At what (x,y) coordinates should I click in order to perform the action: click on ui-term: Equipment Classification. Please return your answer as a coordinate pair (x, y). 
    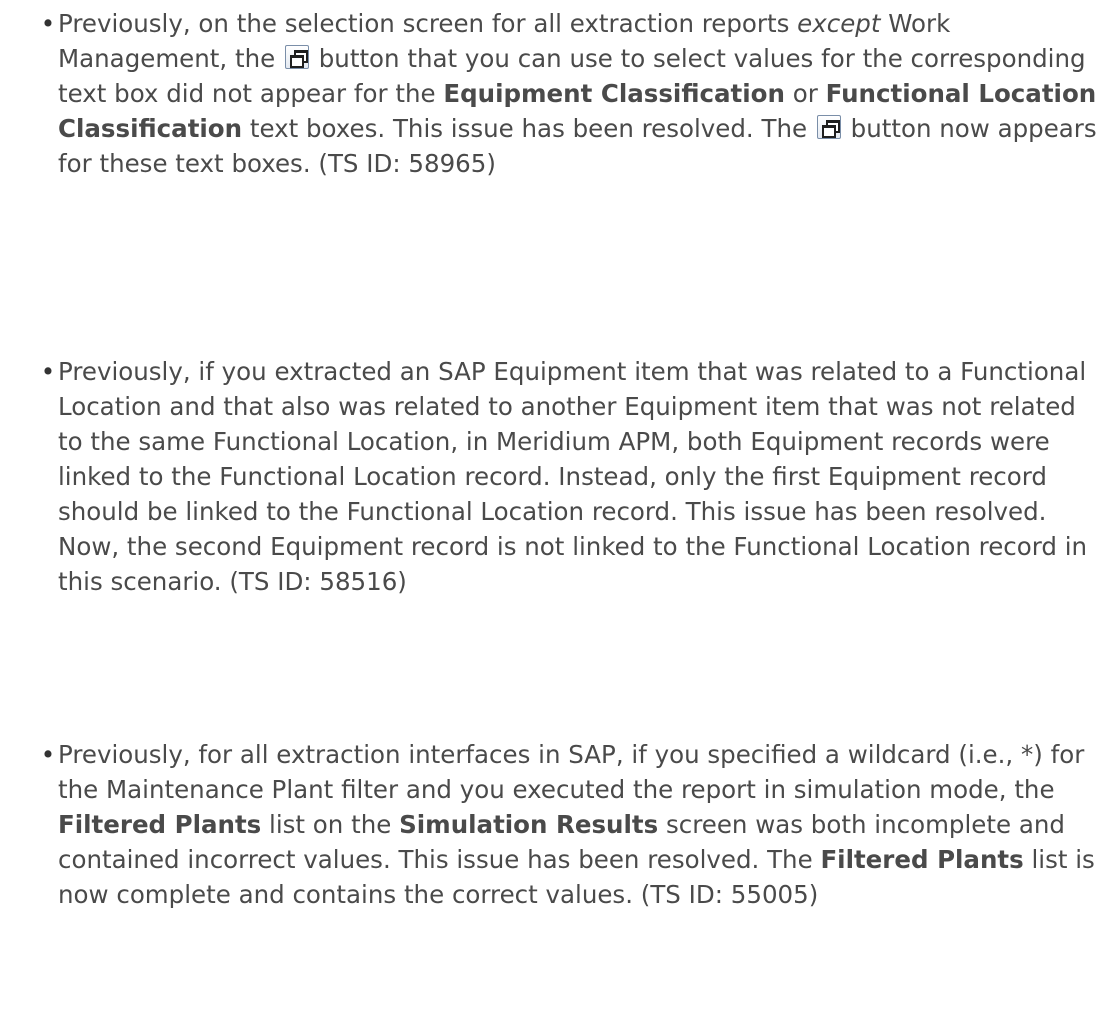
    Looking at the image, I should click on (614, 93).